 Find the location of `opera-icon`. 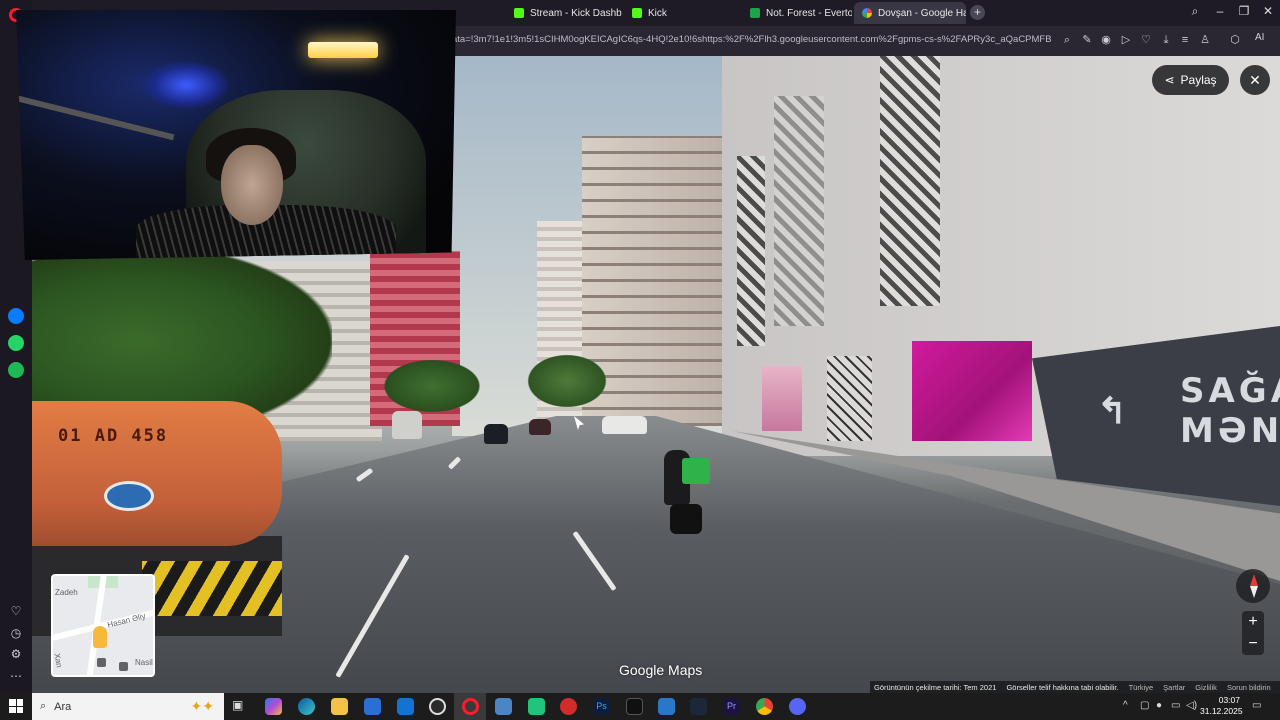

opera-icon is located at coordinates (470, 706).